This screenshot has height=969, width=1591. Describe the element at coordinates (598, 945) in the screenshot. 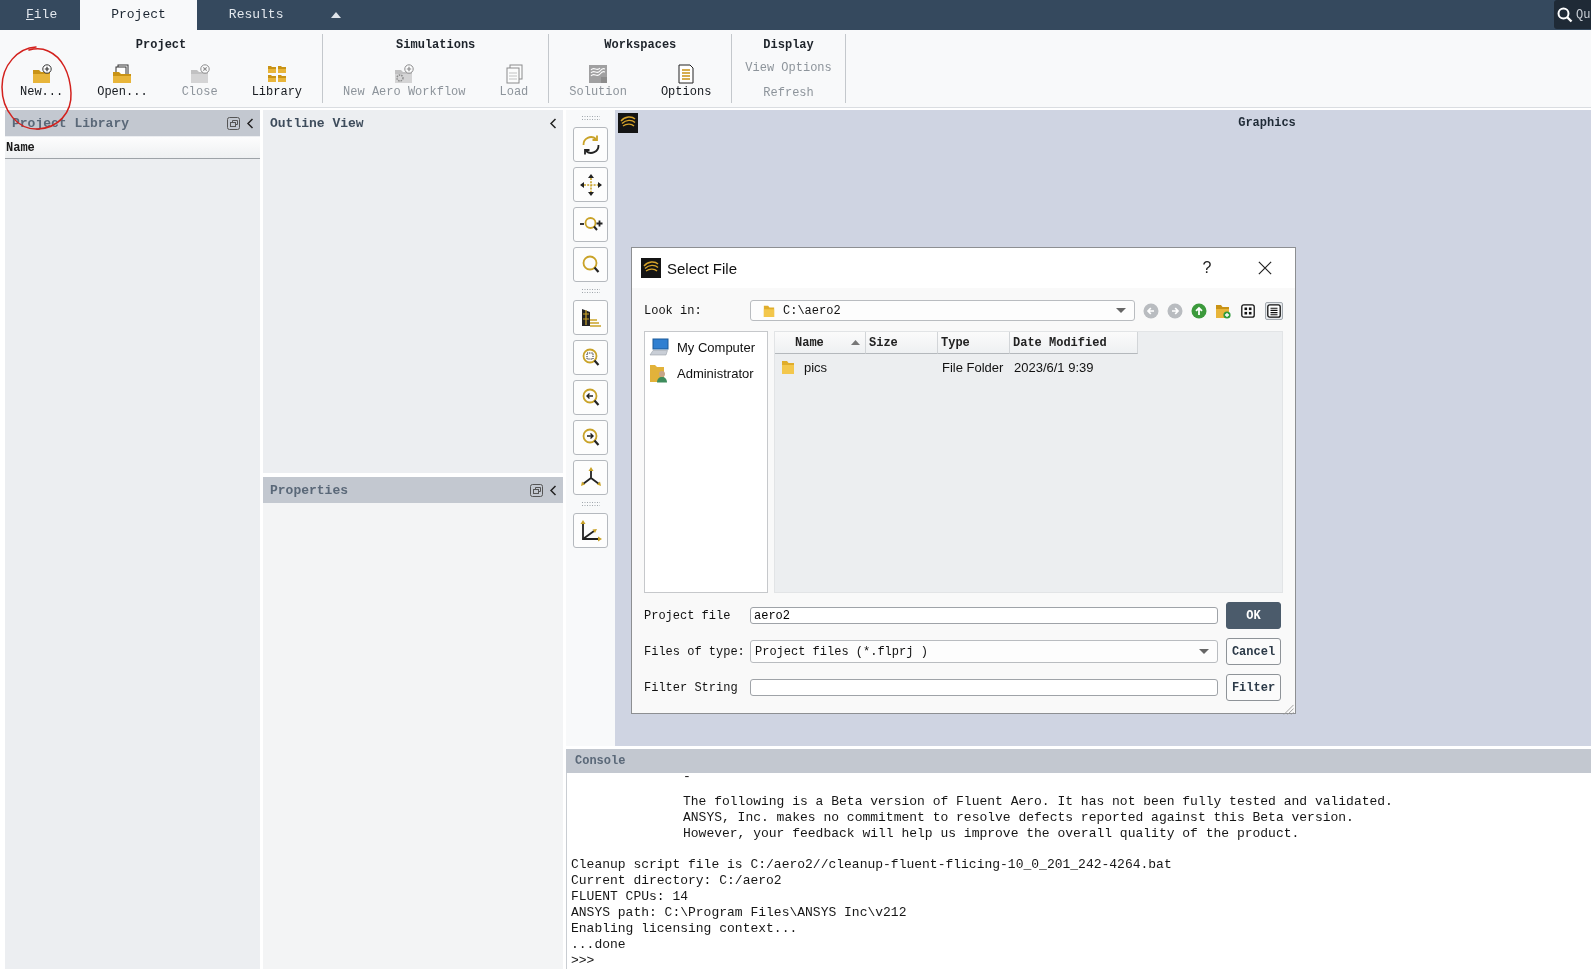

I see `console-line: ...done` at that location.